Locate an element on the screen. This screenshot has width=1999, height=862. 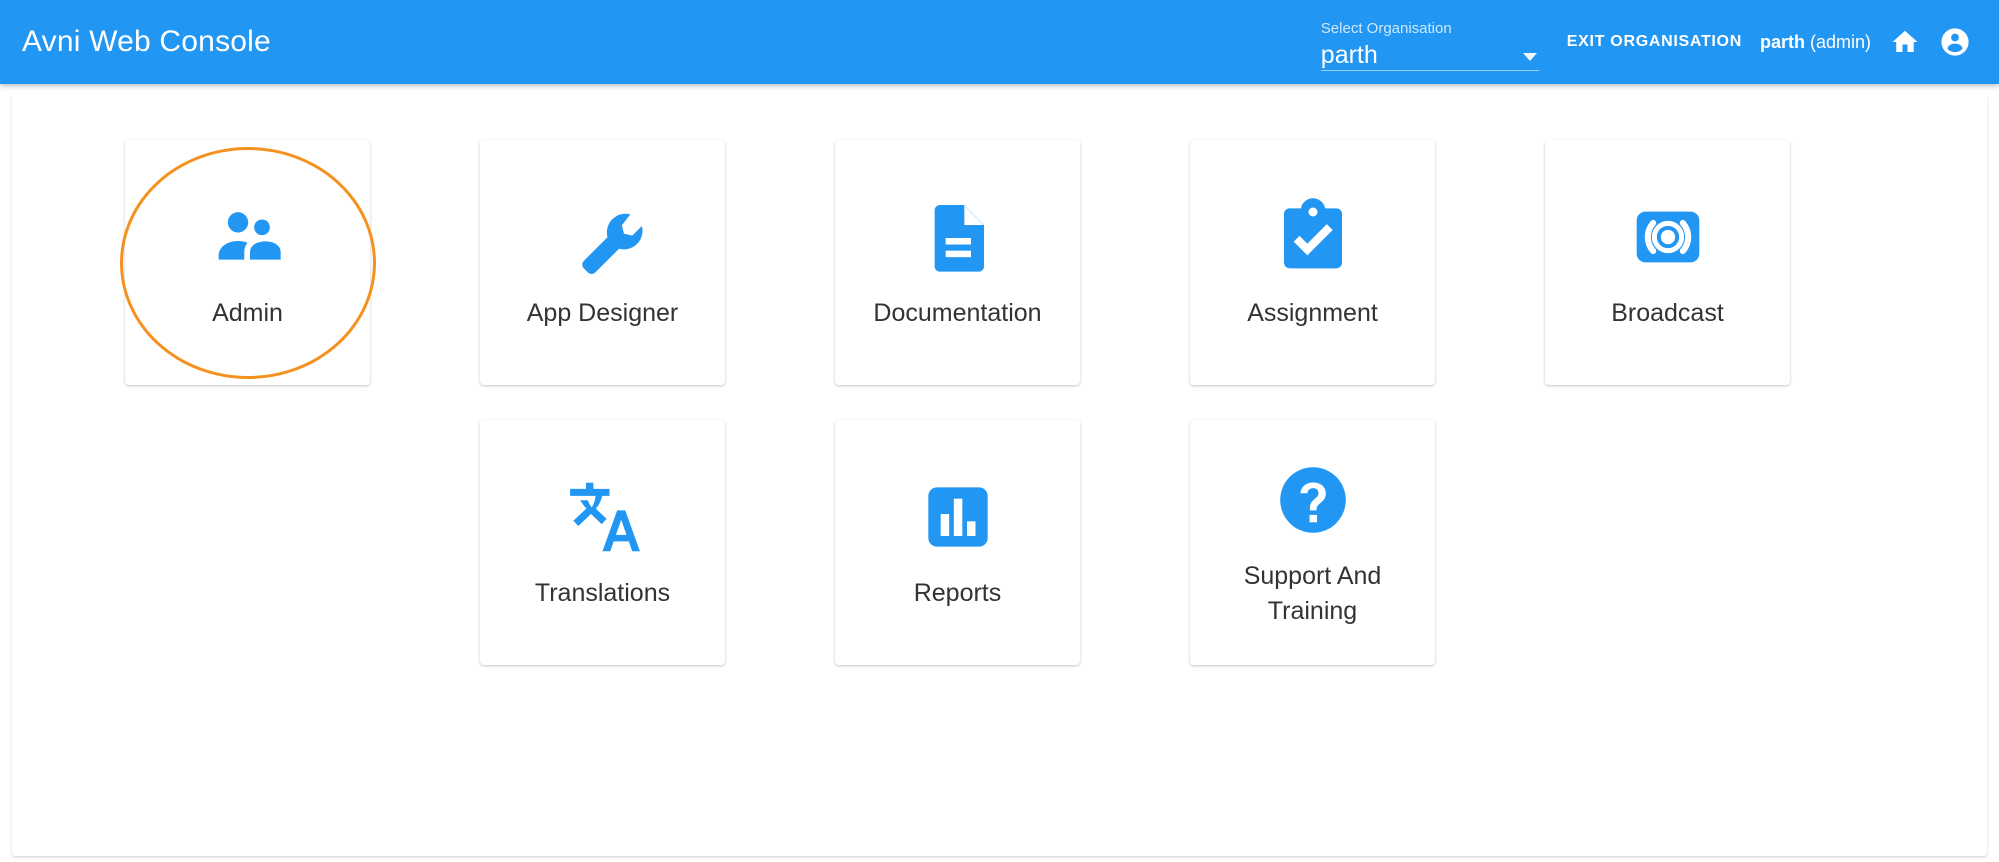
tile-documentation: Documentation is located at coordinates (957, 262).